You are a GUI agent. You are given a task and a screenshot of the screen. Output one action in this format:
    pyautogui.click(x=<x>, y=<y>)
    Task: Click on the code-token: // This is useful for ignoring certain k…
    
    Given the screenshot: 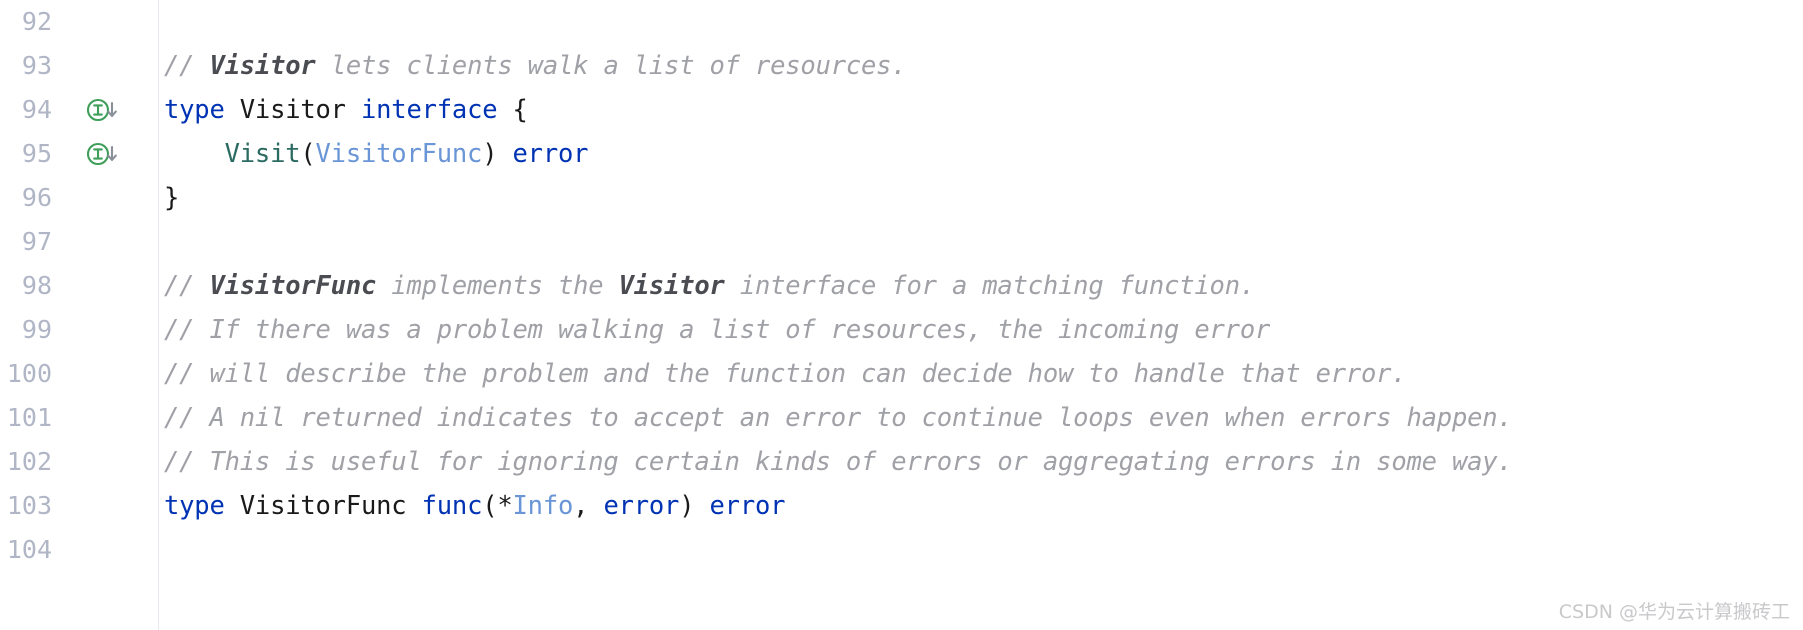 What is the action you would take?
    pyautogui.click(x=838, y=462)
    